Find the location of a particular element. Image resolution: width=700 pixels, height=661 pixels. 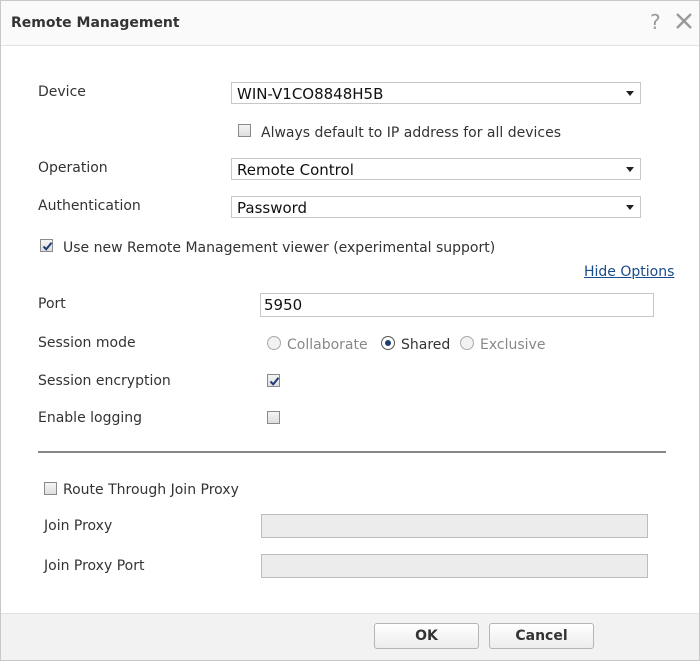

session-encryption-checkbox is located at coordinates (273, 380).